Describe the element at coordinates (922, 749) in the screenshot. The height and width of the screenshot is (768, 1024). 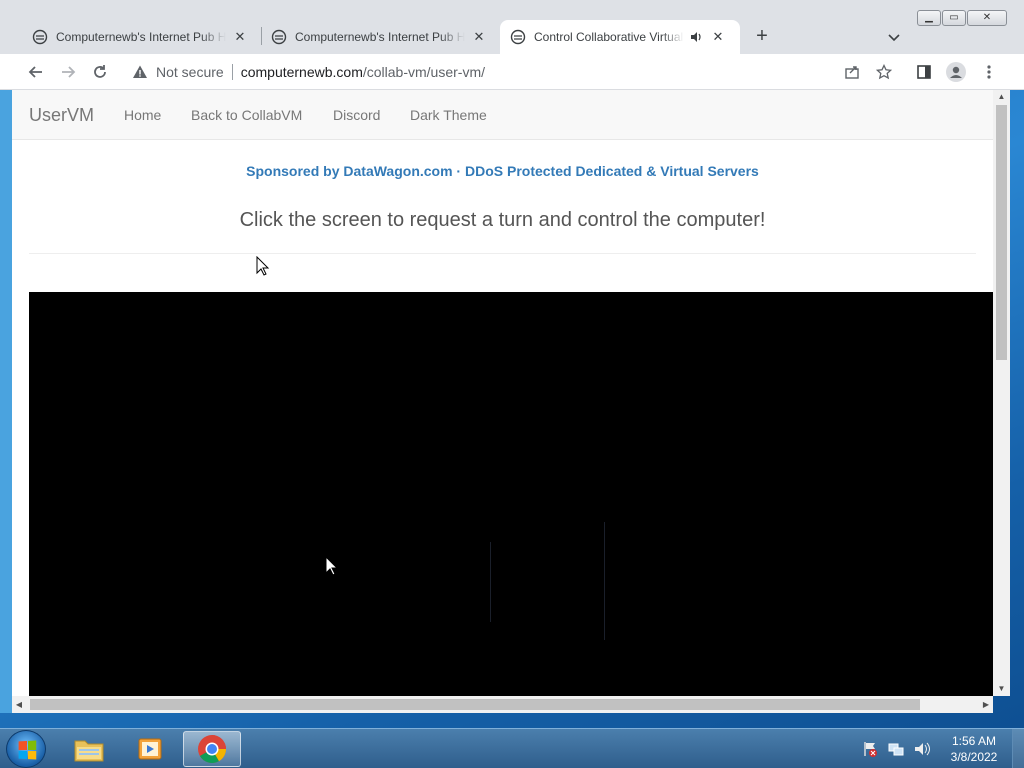
I see `volume-icon` at that location.